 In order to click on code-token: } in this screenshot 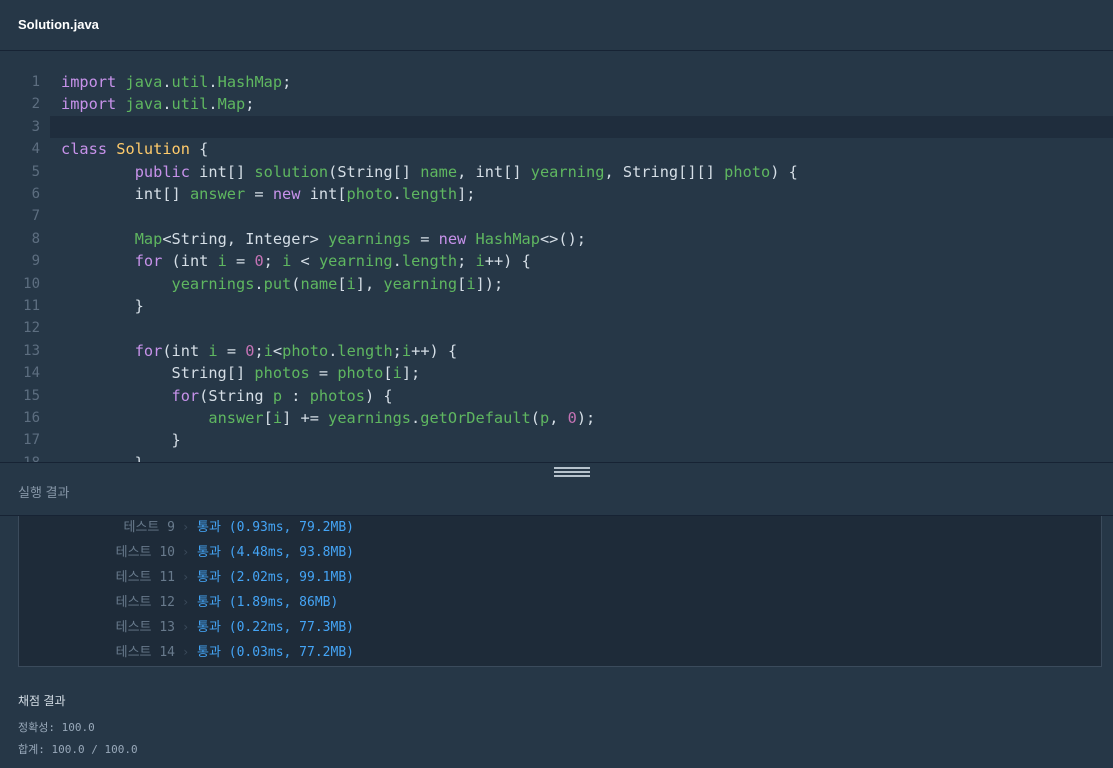, I will do `click(102, 306)`.